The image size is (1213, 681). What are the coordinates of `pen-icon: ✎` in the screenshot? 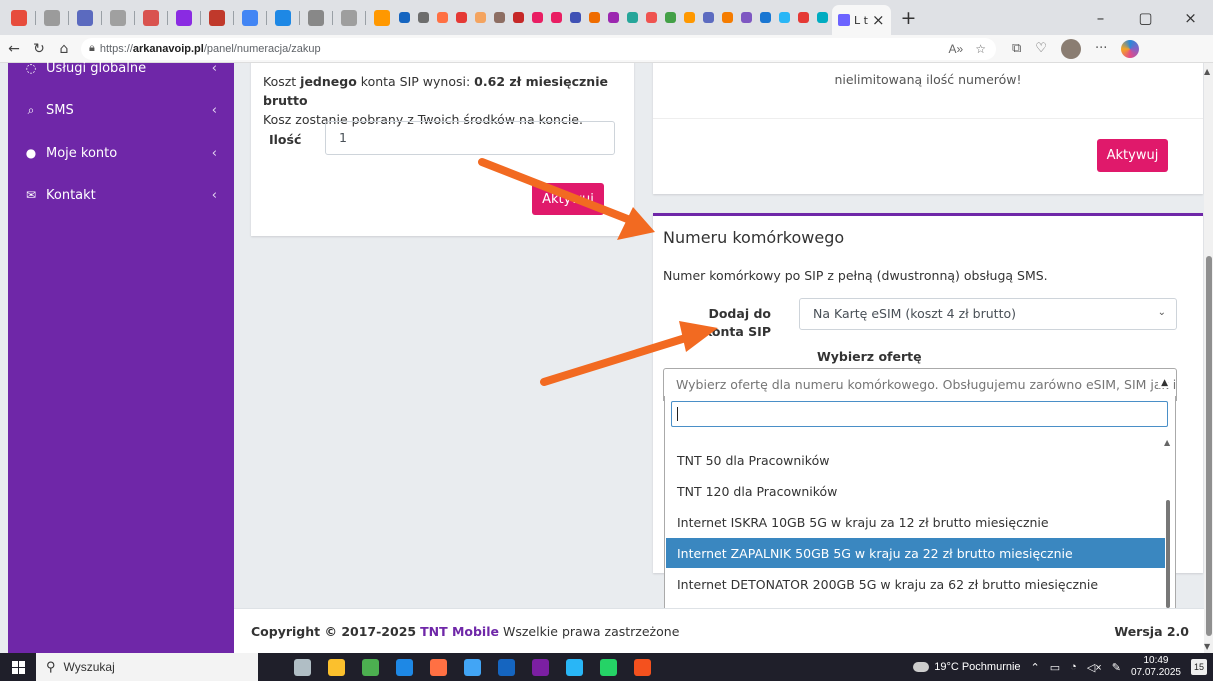 It's located at (1116, 667).